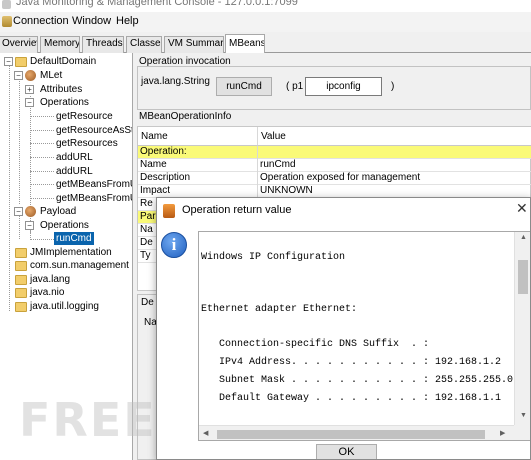 This screenshot has height=460, width=531. I want to click on output-line: Connection-specific DNS Suffix . :, so click(315, 344).